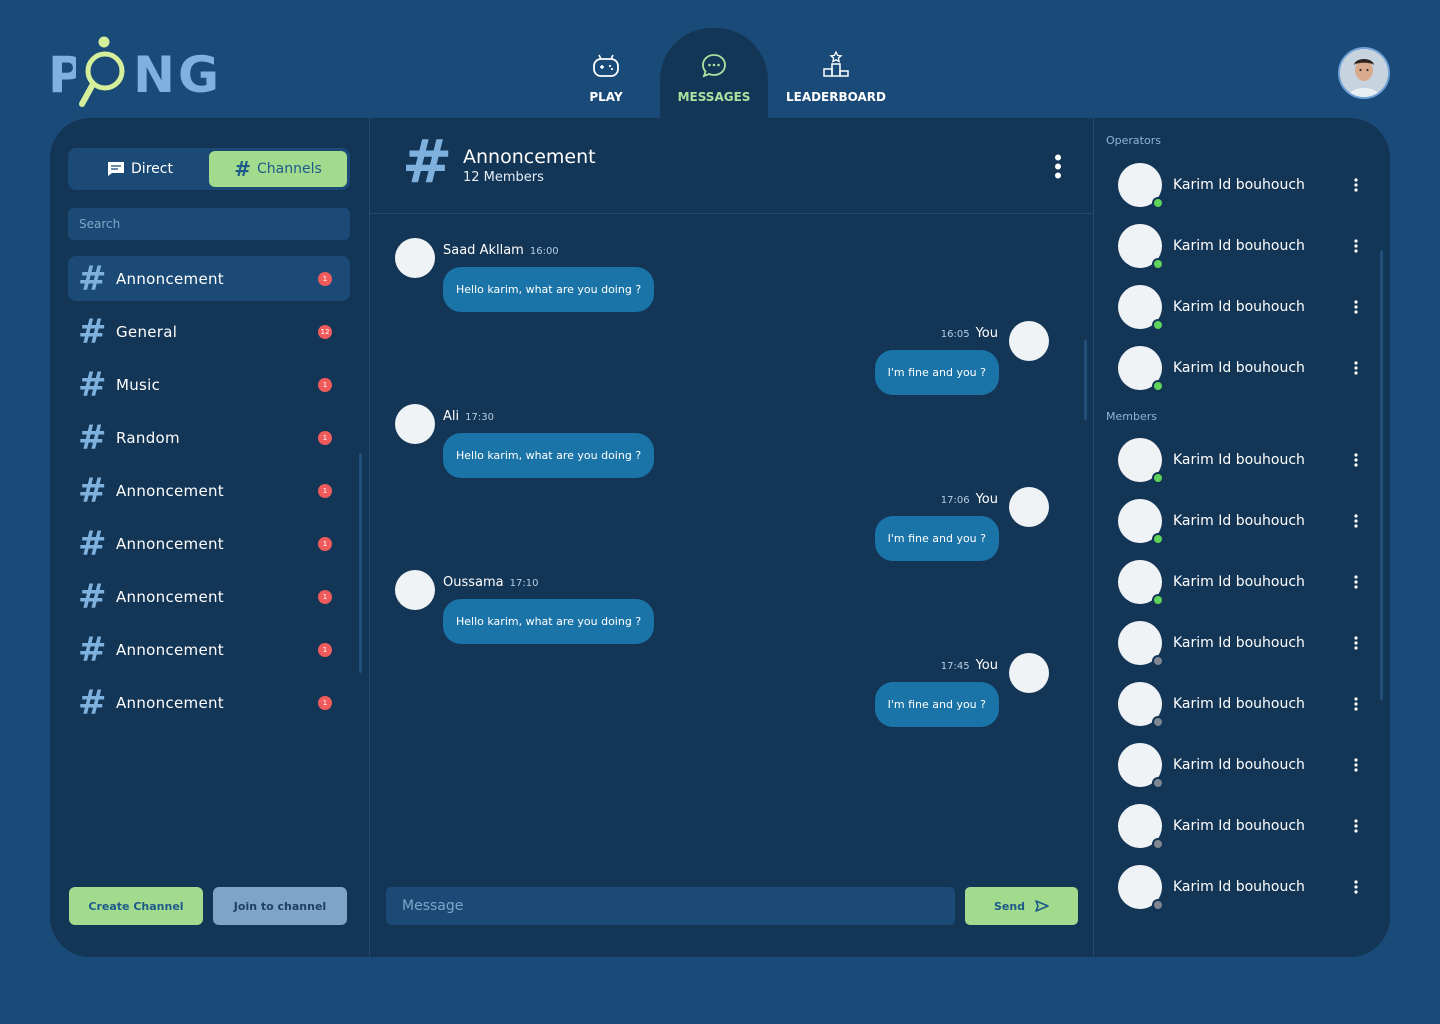 The image size is (1440, 1024). Describe the element at coordinates (606, 73) in the screenshot. I see `nav-play: PLAY` at that location.